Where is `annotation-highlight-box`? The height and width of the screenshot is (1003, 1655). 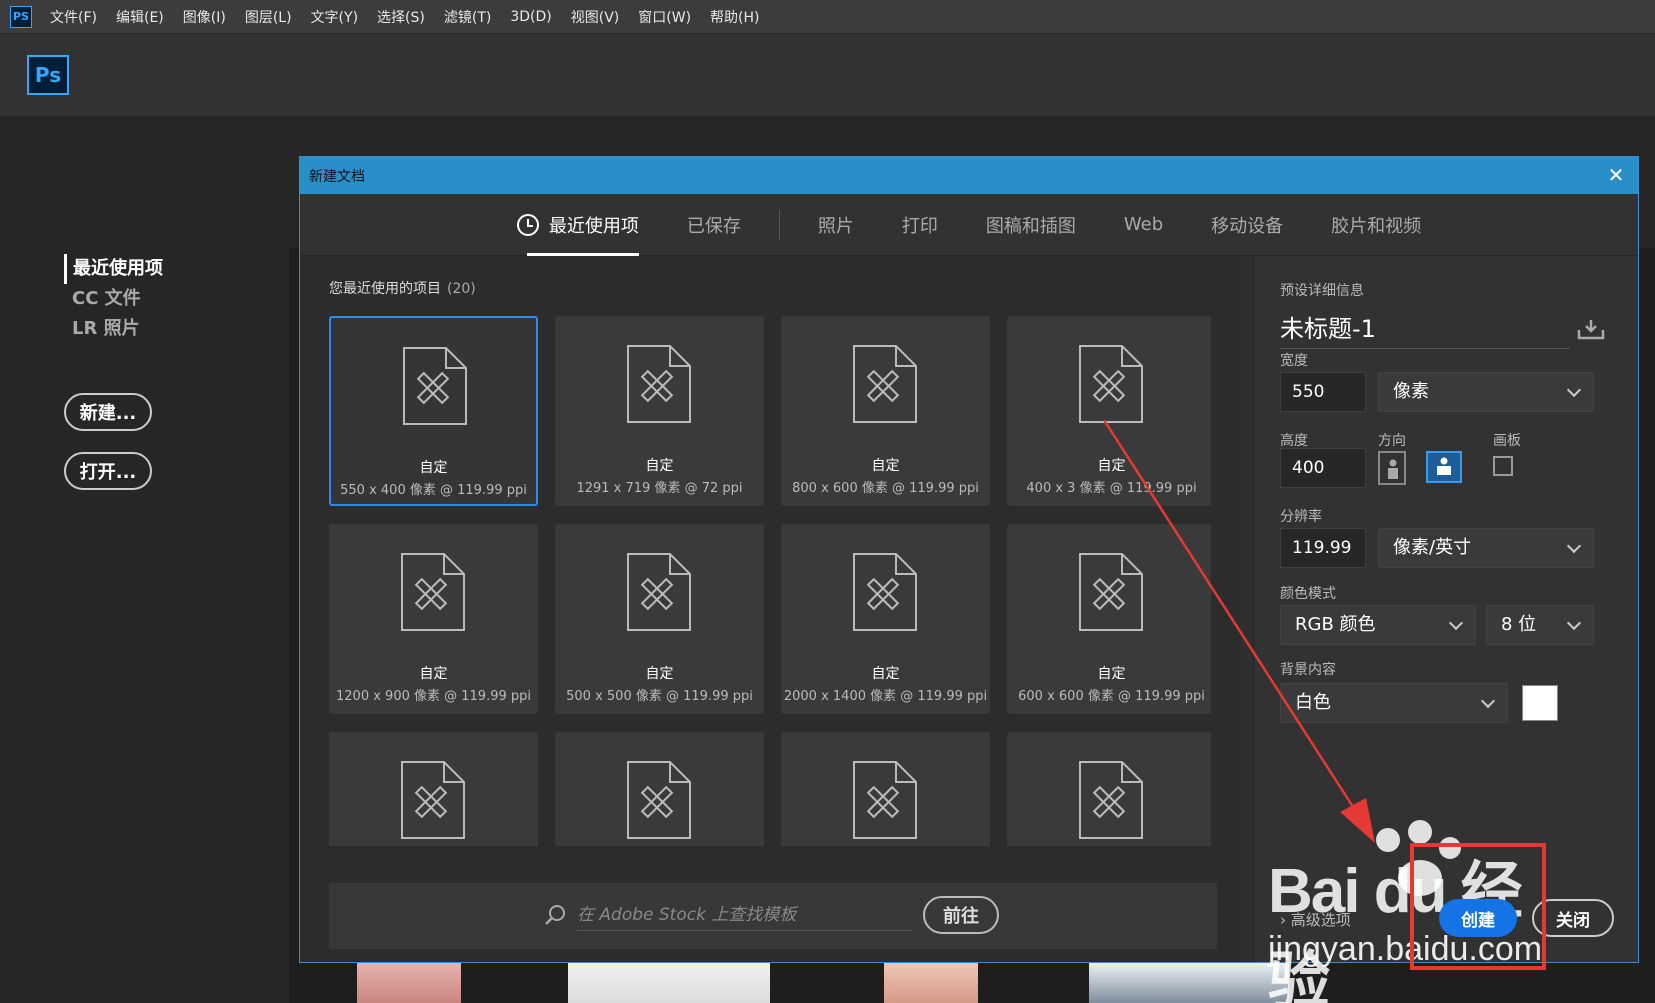
annotation-highlight-box is located at coordinates (1478, 906).